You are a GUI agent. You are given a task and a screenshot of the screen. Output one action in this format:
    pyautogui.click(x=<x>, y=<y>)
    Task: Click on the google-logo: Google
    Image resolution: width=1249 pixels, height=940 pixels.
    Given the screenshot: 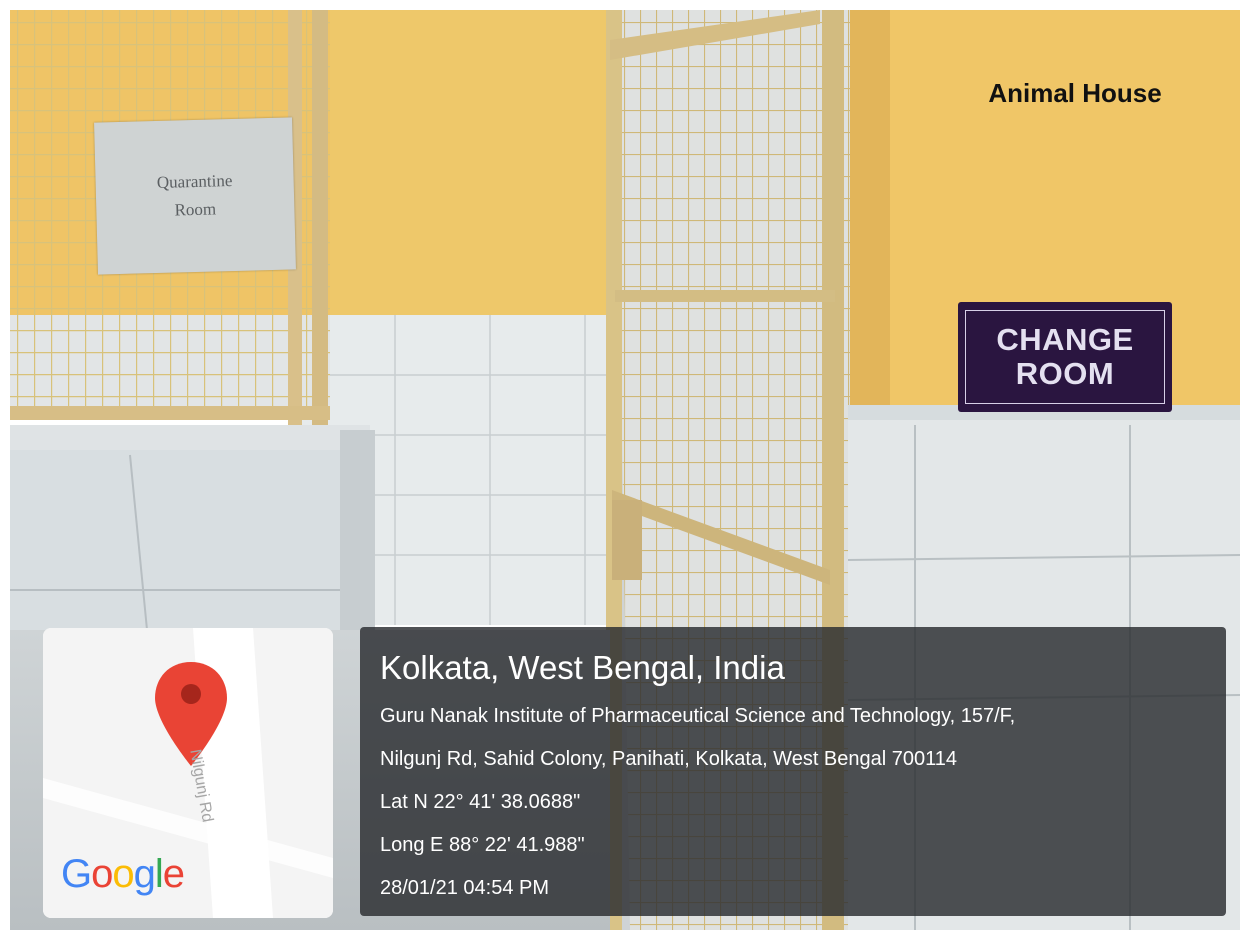 What is the action you would take?
    pyautogui.click(x=123, y=874)
    